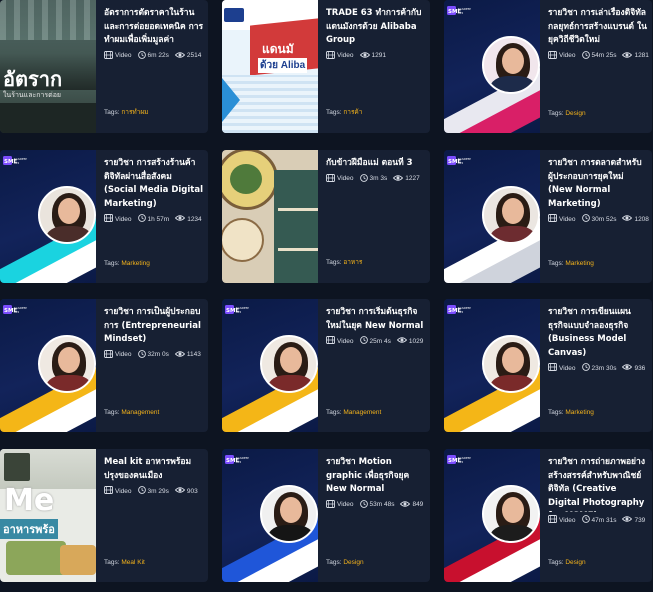  What do you see at coordinates (604, 55) in the screenshot?
I see `duration-value: 54m 25s` at bounding box center [604, 55].